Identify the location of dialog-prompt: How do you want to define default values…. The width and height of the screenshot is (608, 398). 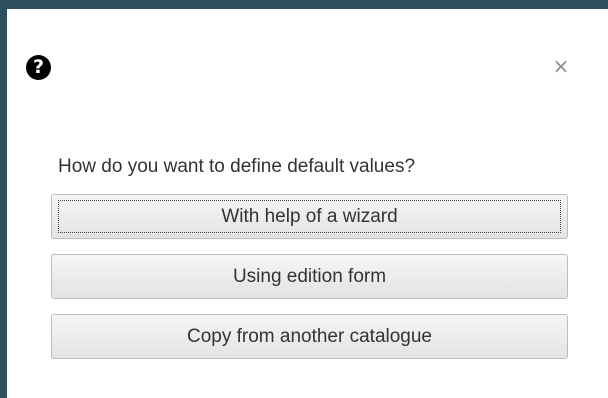
(237, 166).